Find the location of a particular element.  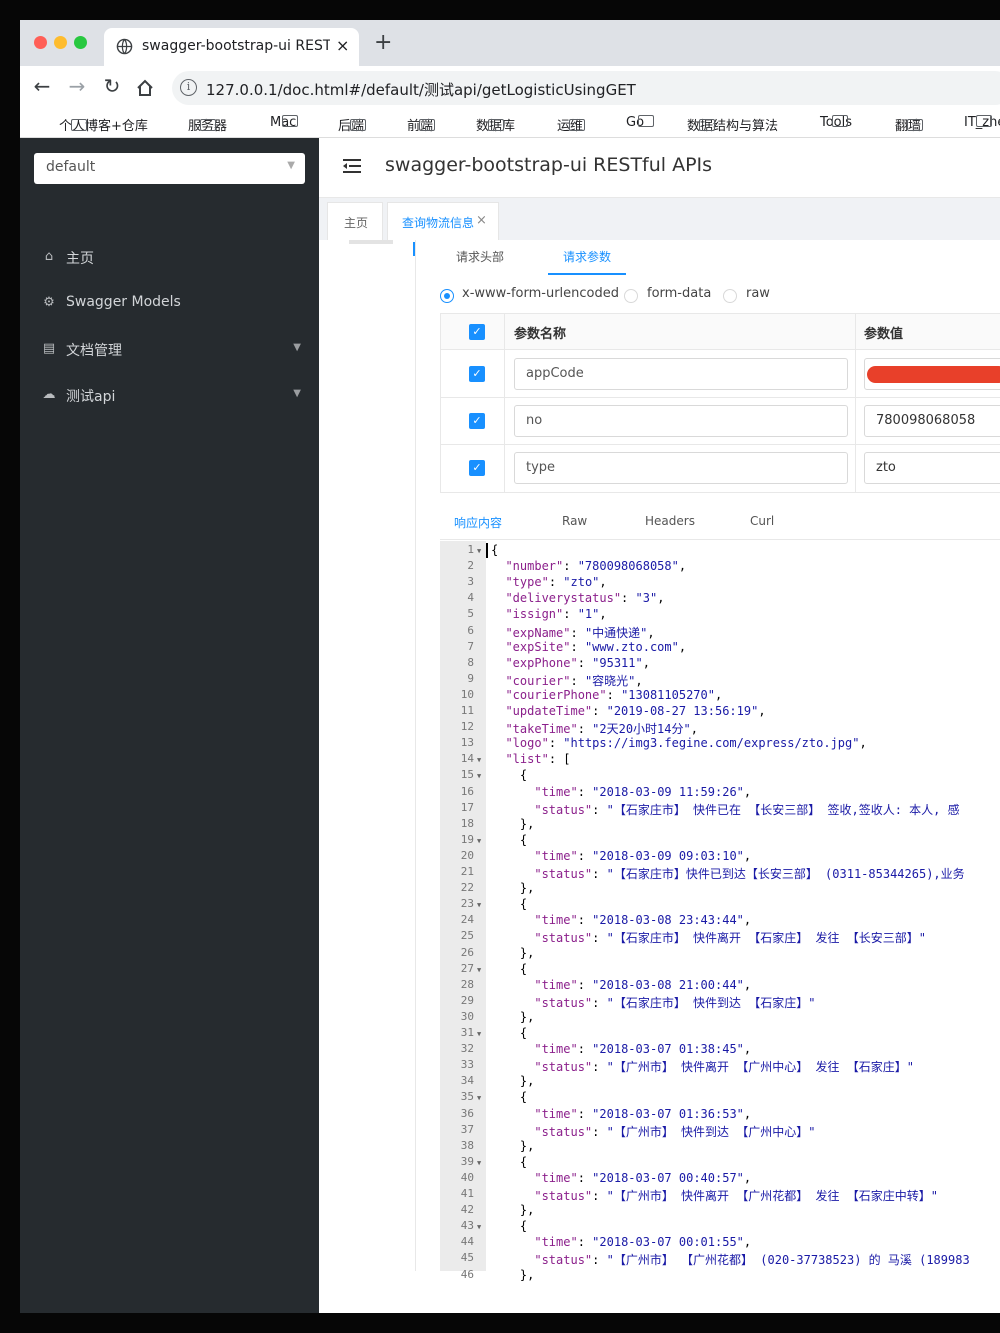

close-icon: × is located at coordinates (481, 220).